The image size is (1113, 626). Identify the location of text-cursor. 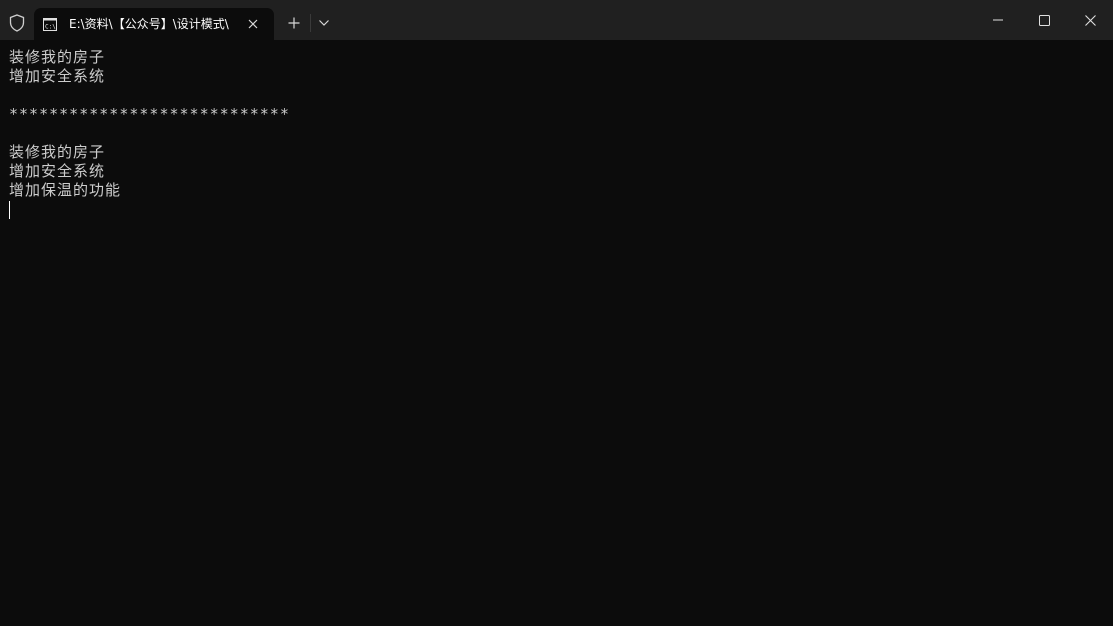
(9, 210).